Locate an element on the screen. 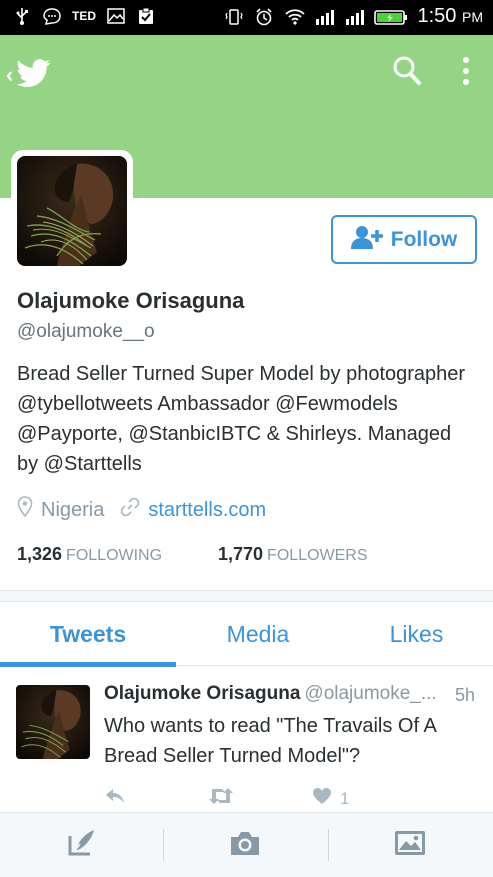 This screenshot has width=493, height=877. section-divider is located at coordinates (246, 596).